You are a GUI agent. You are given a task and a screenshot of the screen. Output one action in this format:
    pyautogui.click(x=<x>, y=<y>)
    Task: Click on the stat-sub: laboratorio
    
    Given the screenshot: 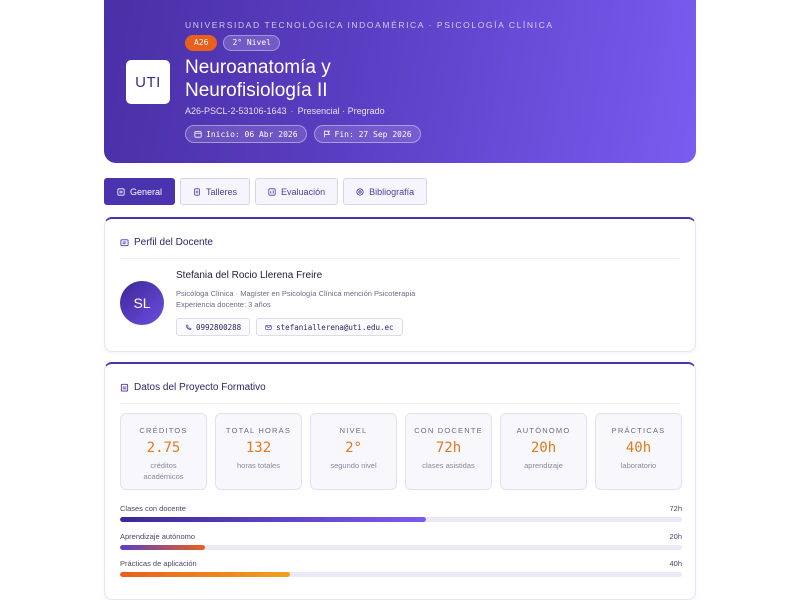 What is the action you would take?
    pyautogui.click(x=638, y=465)
    